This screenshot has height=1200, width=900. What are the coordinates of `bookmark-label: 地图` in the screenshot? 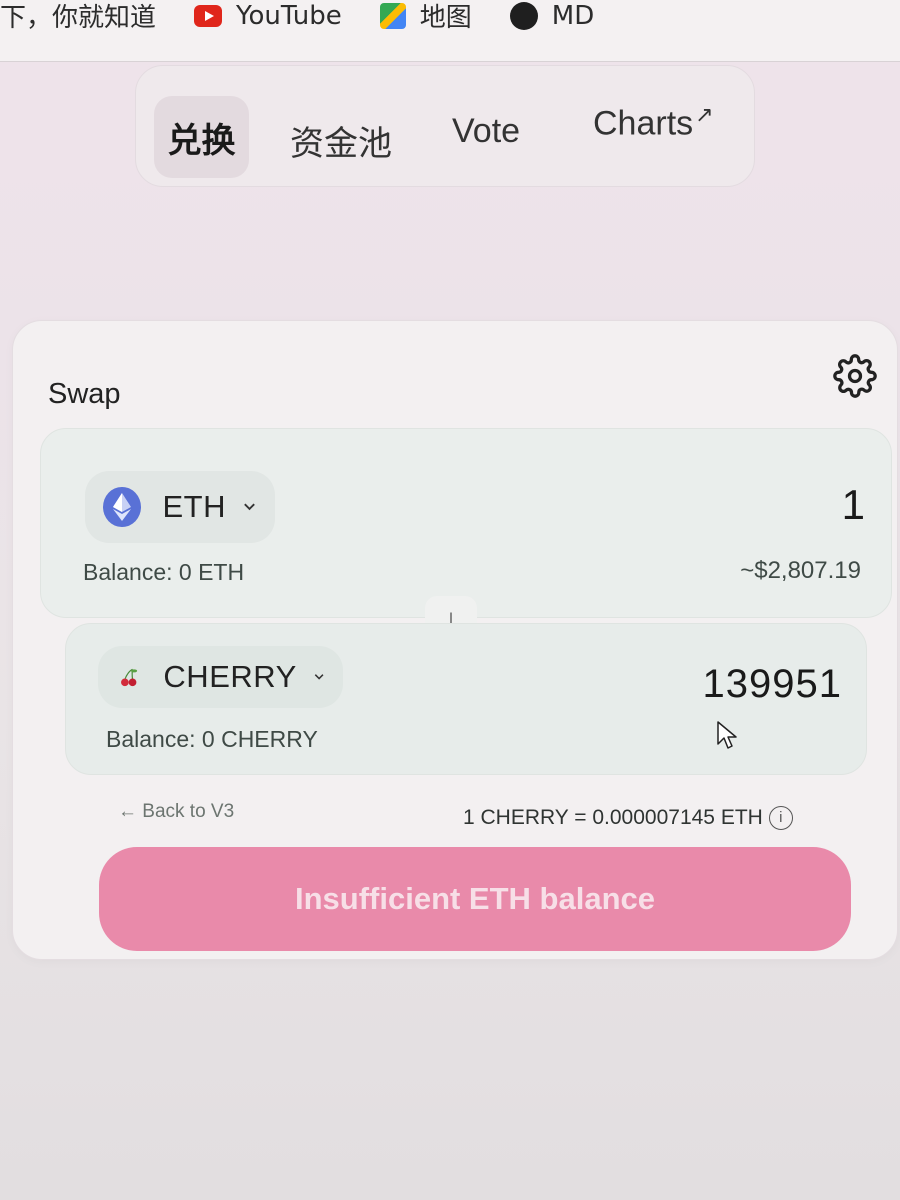 It's located at (445, 18).